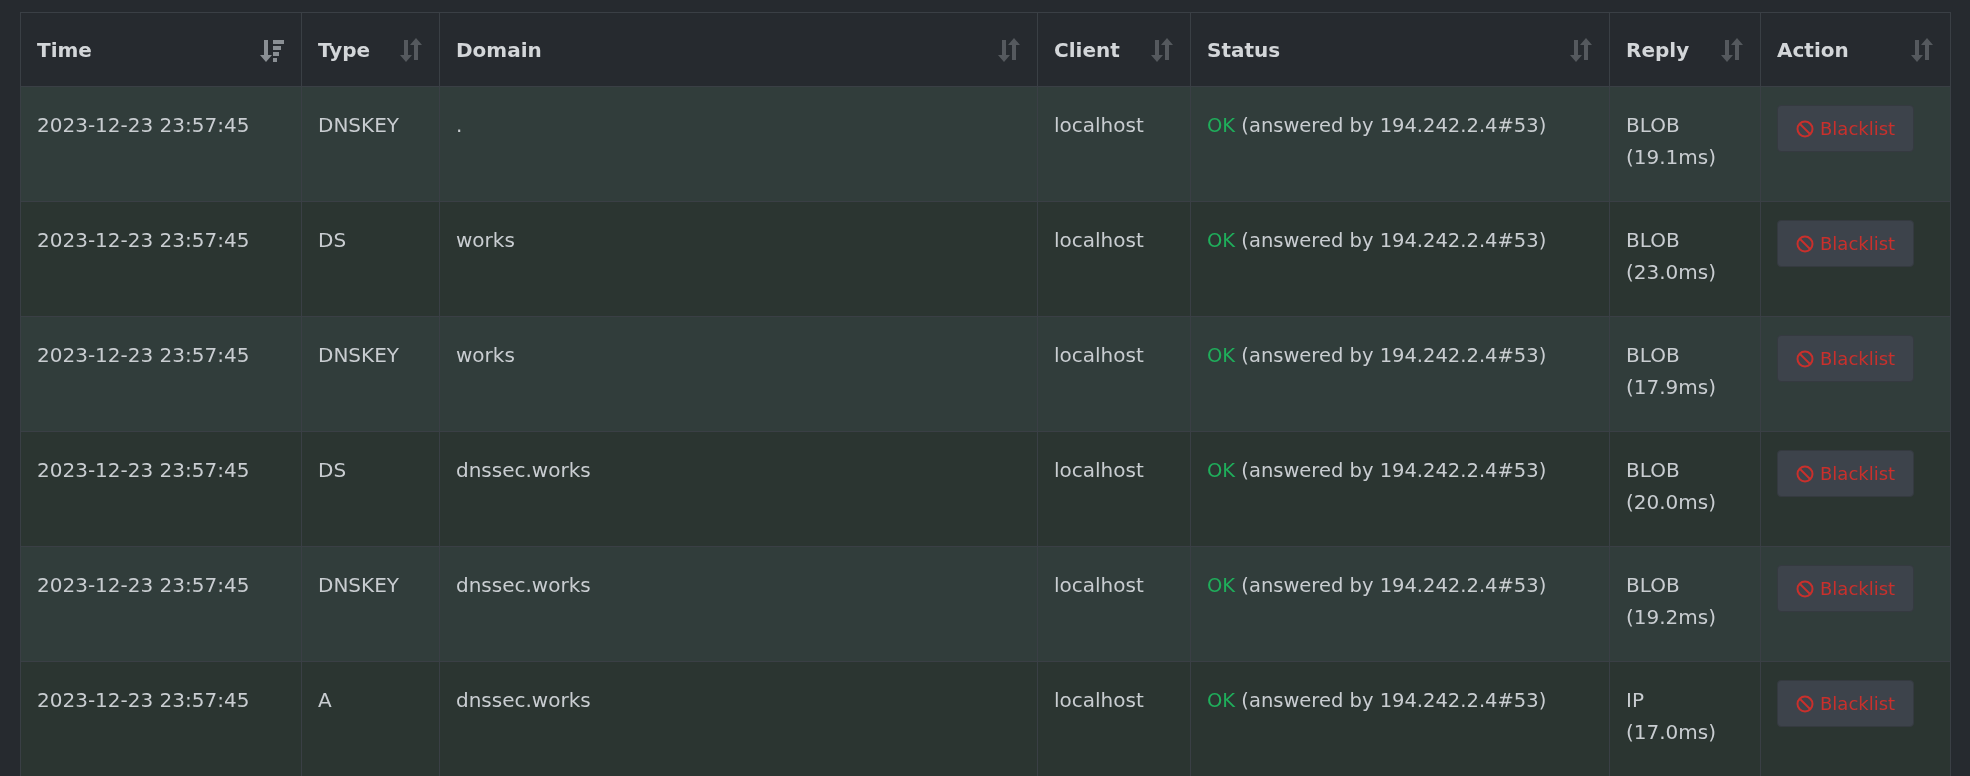 This screenshot has height=776, width=1970. What do you see at coordinates (1087, 49) in the screenshot?
I see `column-header: Client` at bounding box center [1087, 49].